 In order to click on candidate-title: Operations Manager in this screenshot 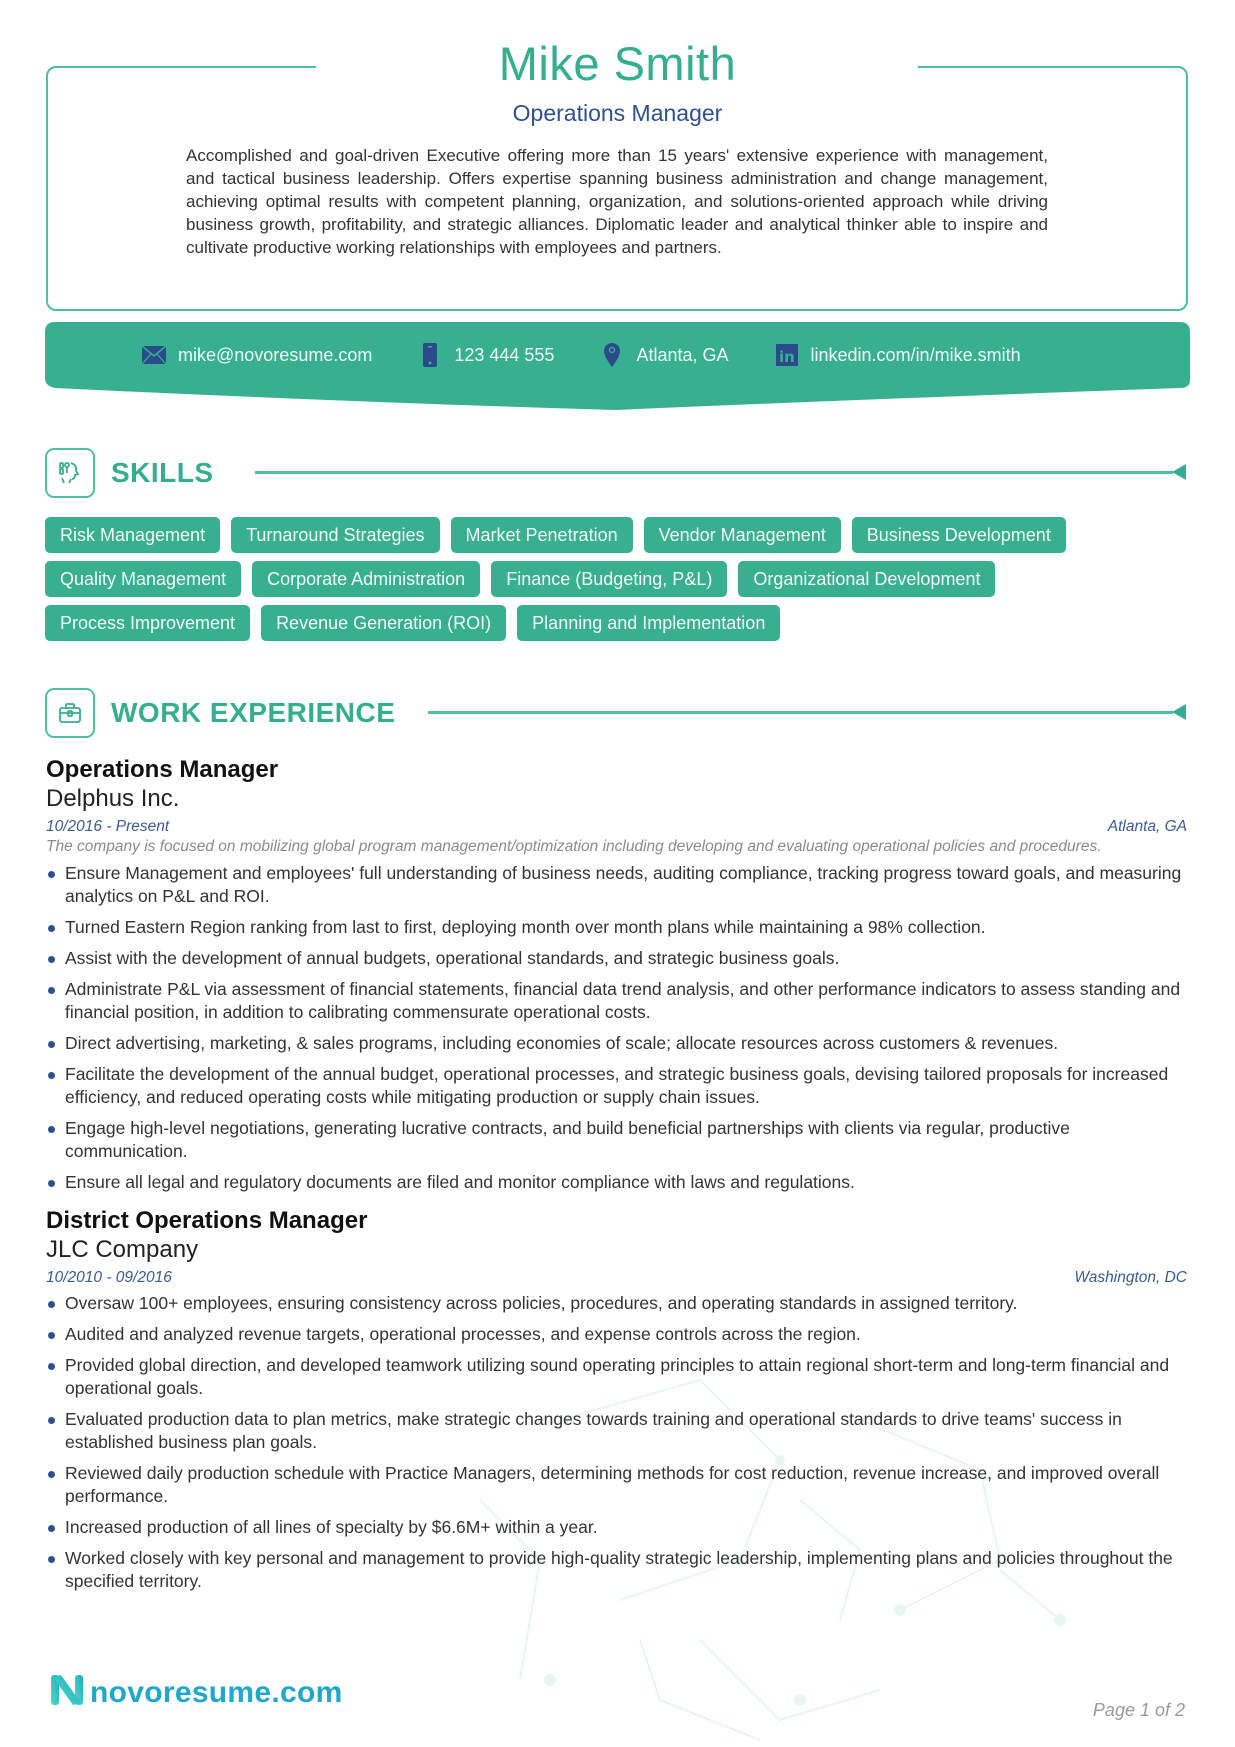, I will do `click(617, 113)`.